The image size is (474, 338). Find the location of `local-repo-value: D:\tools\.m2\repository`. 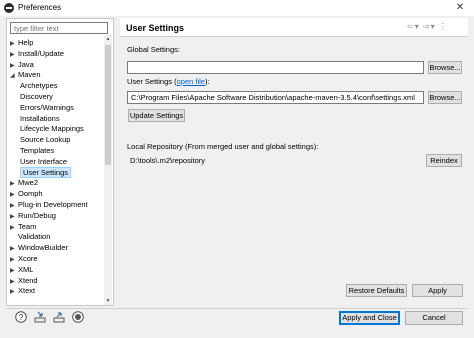

local-repo-value: D:\tools\.m2\repository is located at coordinates (272, 160).